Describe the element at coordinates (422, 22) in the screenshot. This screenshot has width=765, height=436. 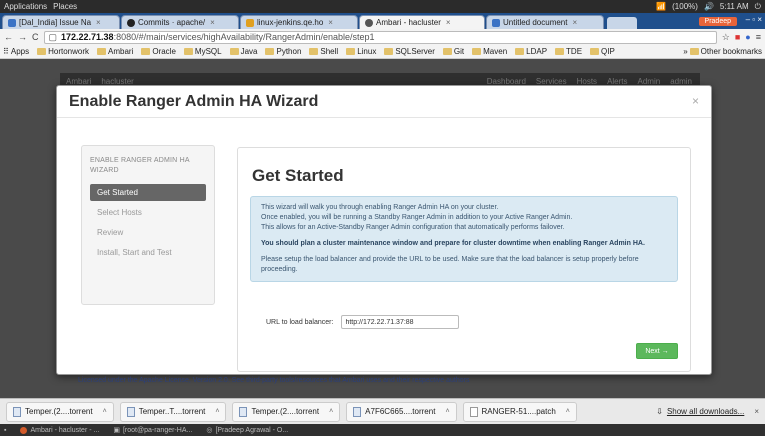
I see `tab-ambari: Ambari - hacluster ×` at that location.